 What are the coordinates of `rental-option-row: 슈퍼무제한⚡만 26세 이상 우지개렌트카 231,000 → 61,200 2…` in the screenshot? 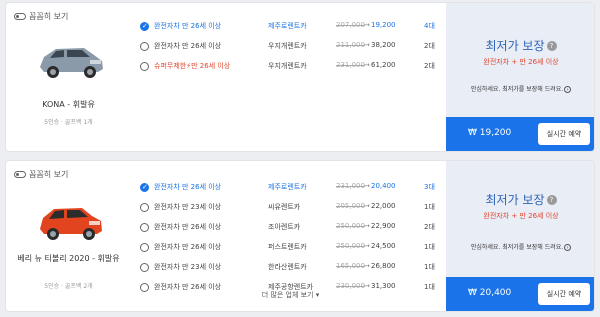 It's located at (290, 67).